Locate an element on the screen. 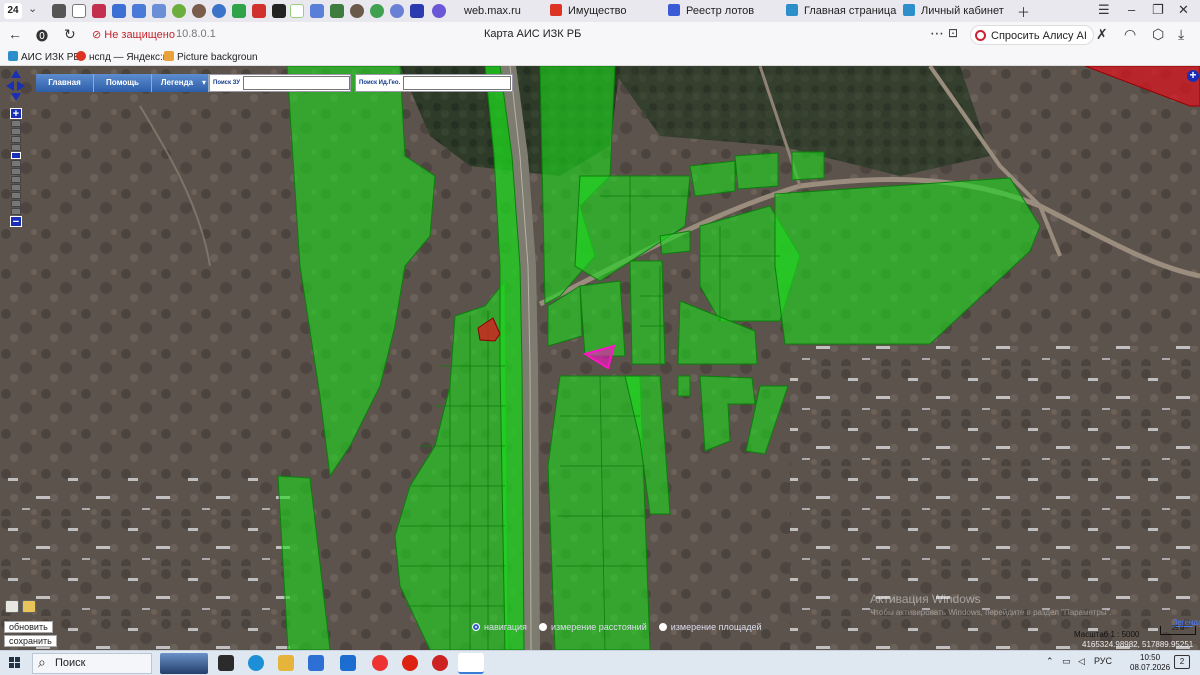 Image resolution: width=1200 pixels, height=675 pixels. yandex-icon is located at coordinates (380, 663).